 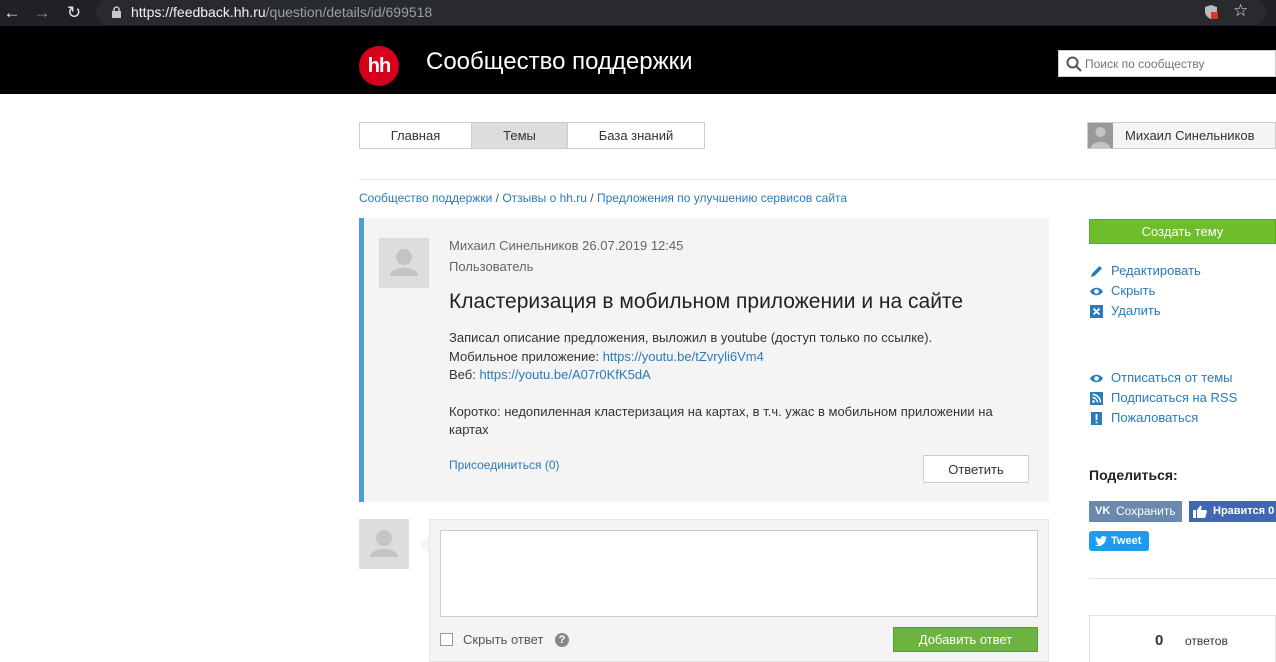 I want to click on reload-icon: ↻, so click(x=74, y=13).